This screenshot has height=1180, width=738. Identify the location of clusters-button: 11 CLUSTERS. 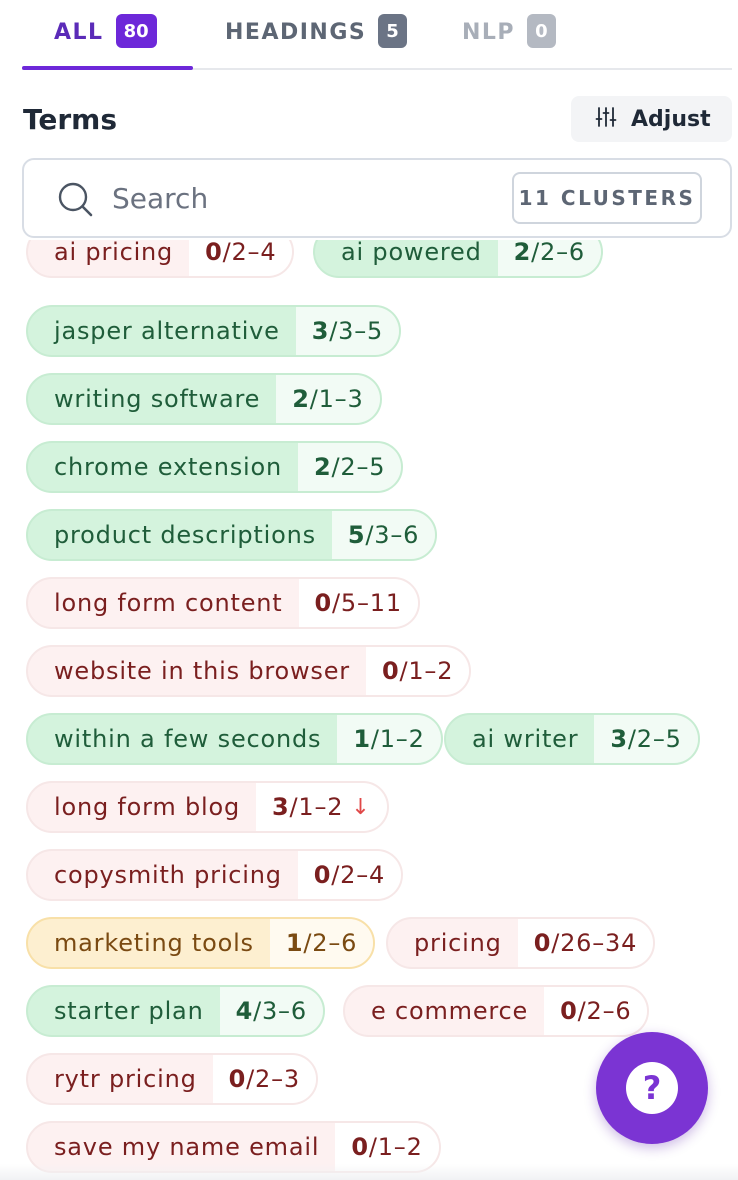
(607, 198).